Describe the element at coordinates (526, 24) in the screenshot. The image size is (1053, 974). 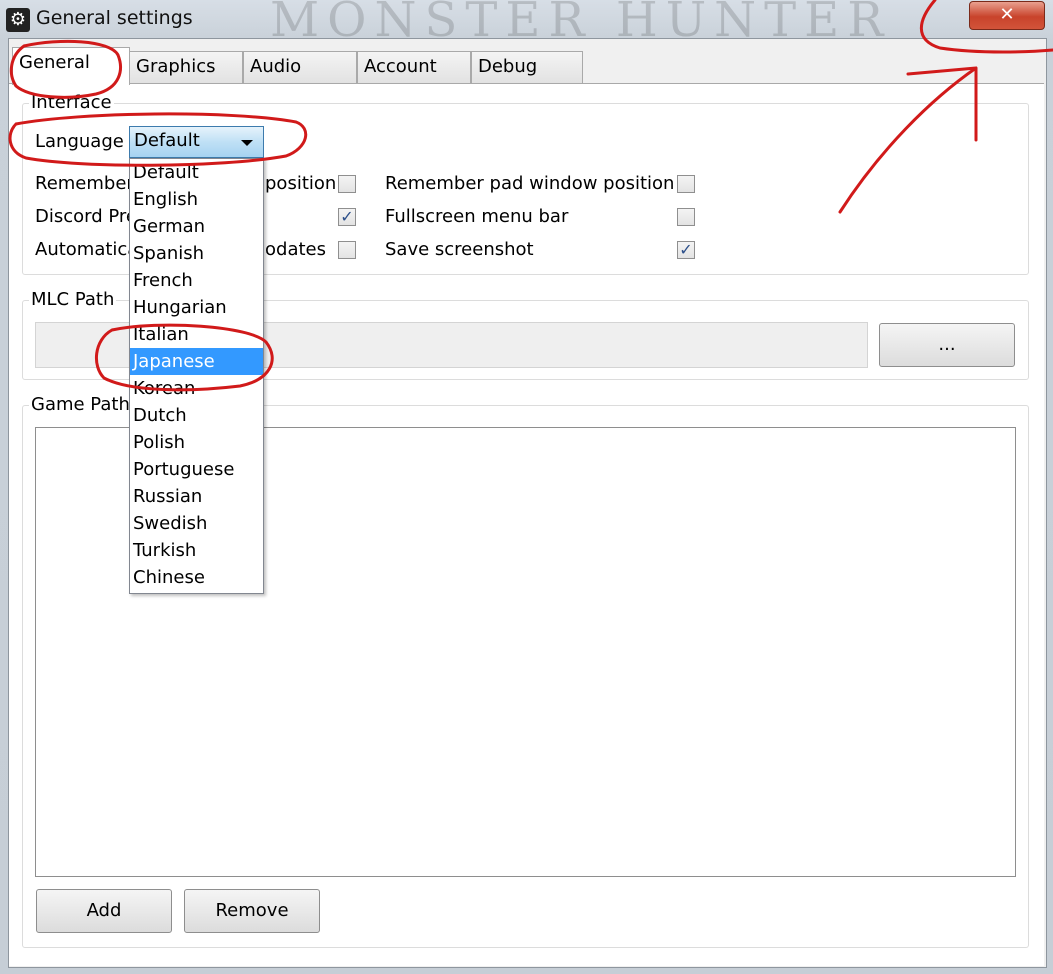
I see `title-bar: ⚙ General settings MONSTER HUNTER ✕` at that location.